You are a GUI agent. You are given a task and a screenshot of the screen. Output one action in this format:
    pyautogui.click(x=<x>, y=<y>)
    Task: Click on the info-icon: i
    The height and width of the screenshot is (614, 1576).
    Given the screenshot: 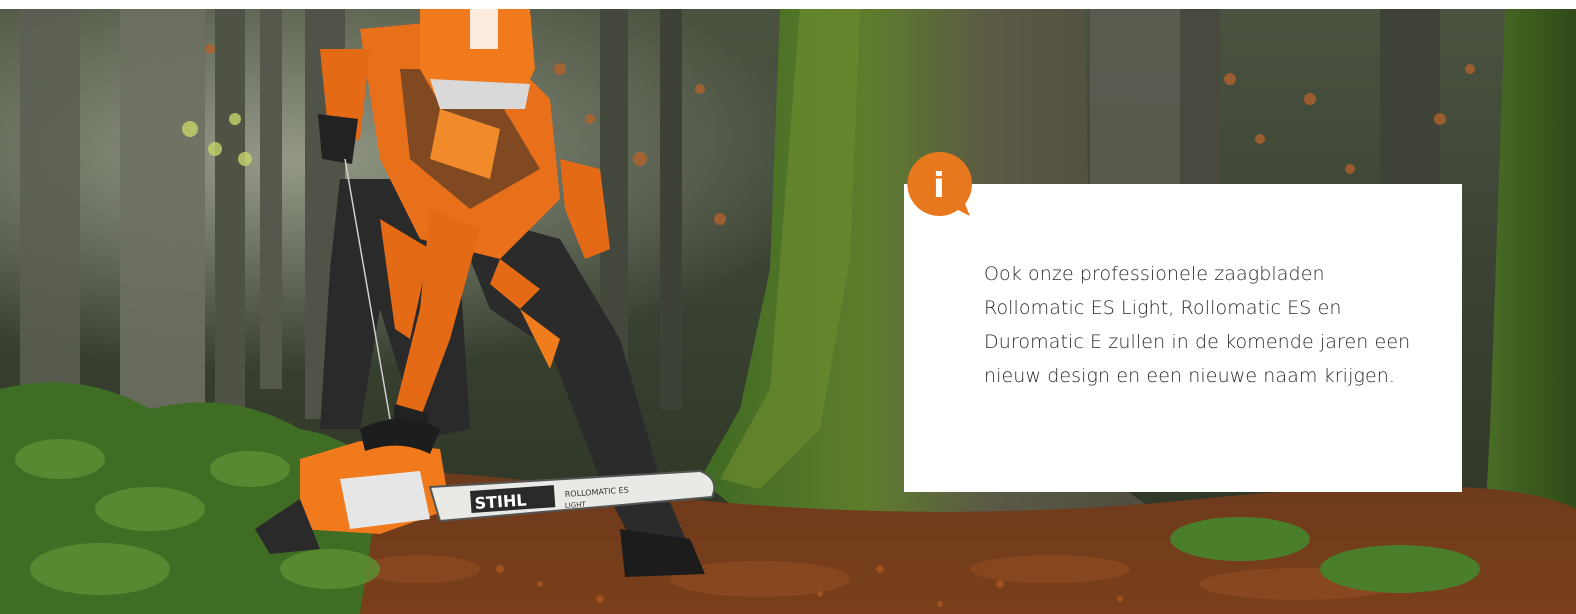 What is the action you would take?
    pyautogui.click(x=939, y=184)
    